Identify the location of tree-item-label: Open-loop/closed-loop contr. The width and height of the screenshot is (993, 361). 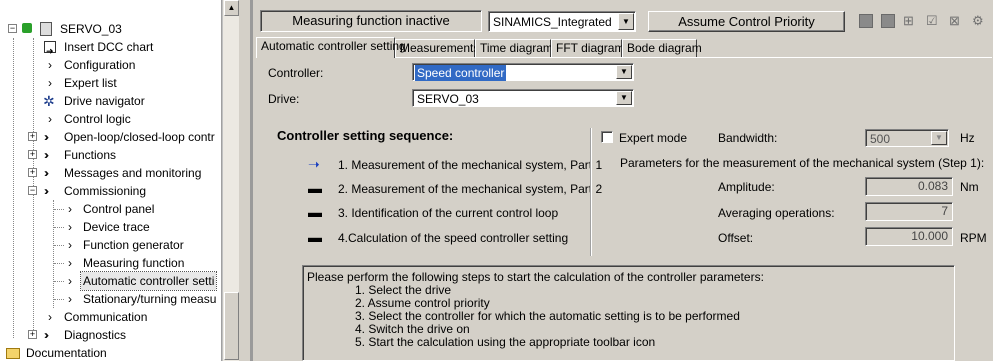
(139, 137).